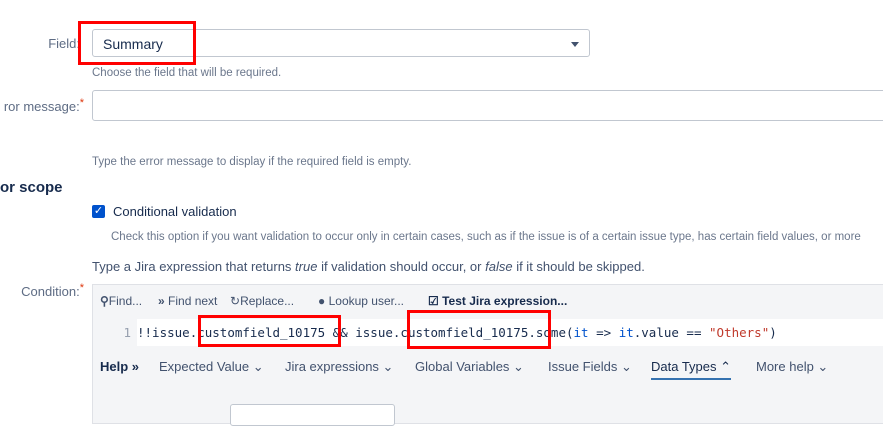 The width and height of the screenshot is (883, 426). I want to click on help-tab-jira-expressions: Jira expressions ⌄, so click(339, 367).